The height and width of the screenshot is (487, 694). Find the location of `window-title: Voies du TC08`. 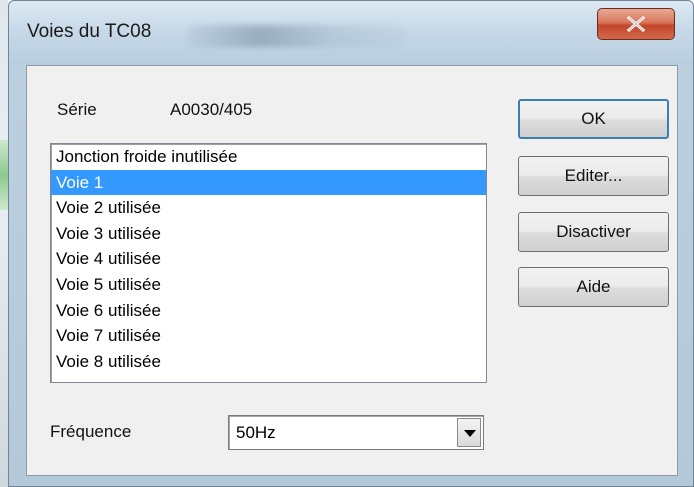

window-title: Voies du TC08 is located at coordinates (89, 31).